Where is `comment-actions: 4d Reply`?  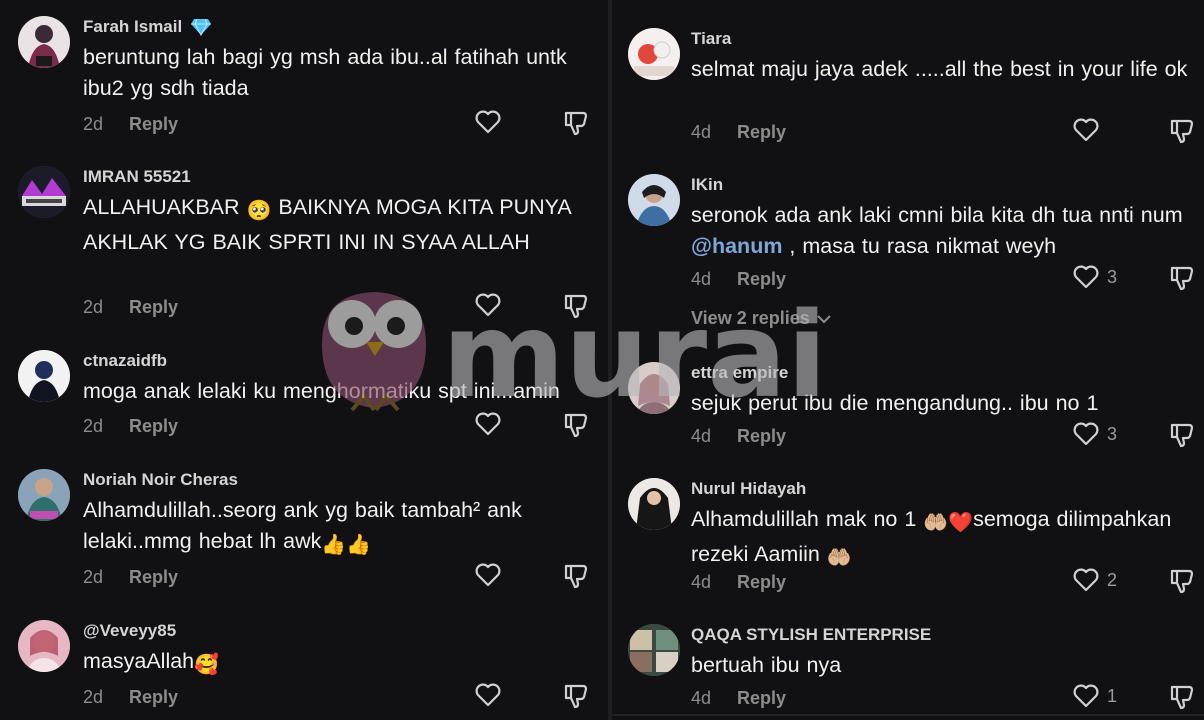 comment-actions: 4d Reply is located at coordinates (947, 132).